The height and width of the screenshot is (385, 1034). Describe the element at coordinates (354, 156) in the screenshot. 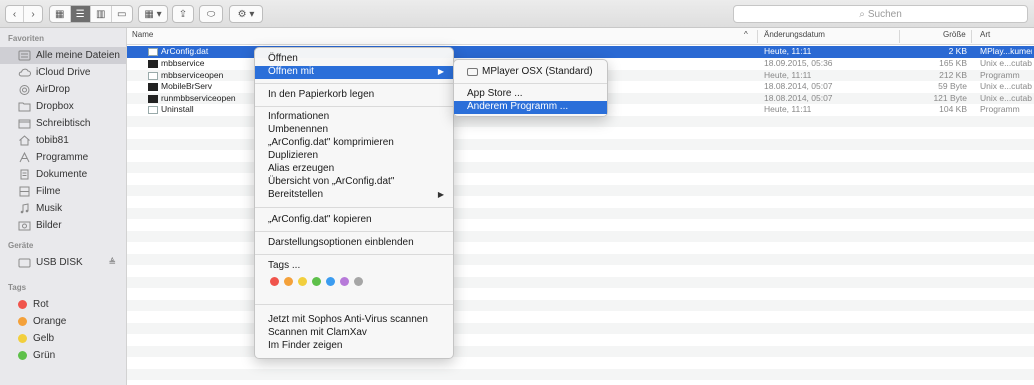

I see `menu-item-duplicate: Duplizieren` at that location.